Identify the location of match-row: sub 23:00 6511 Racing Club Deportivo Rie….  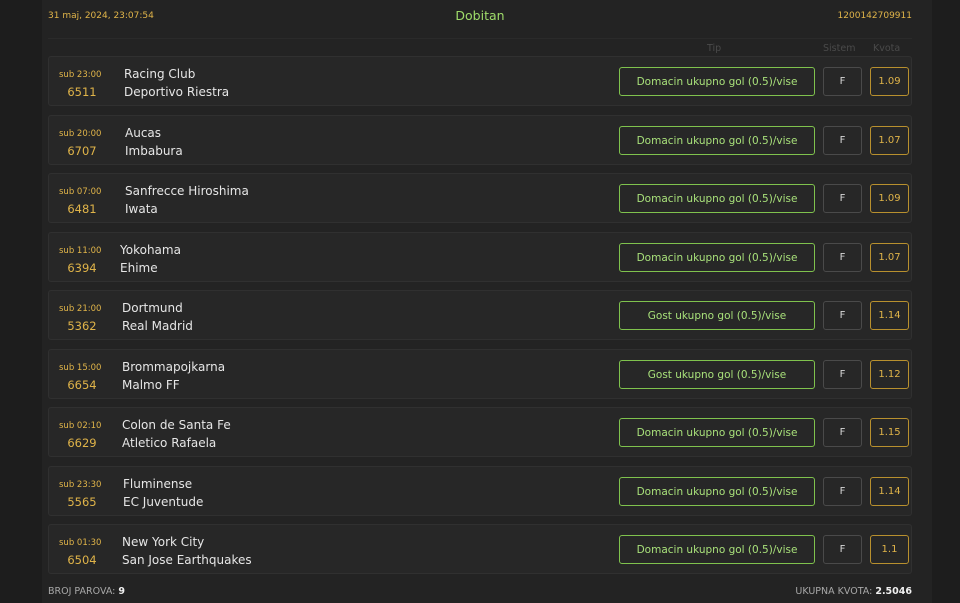
(480, 81).